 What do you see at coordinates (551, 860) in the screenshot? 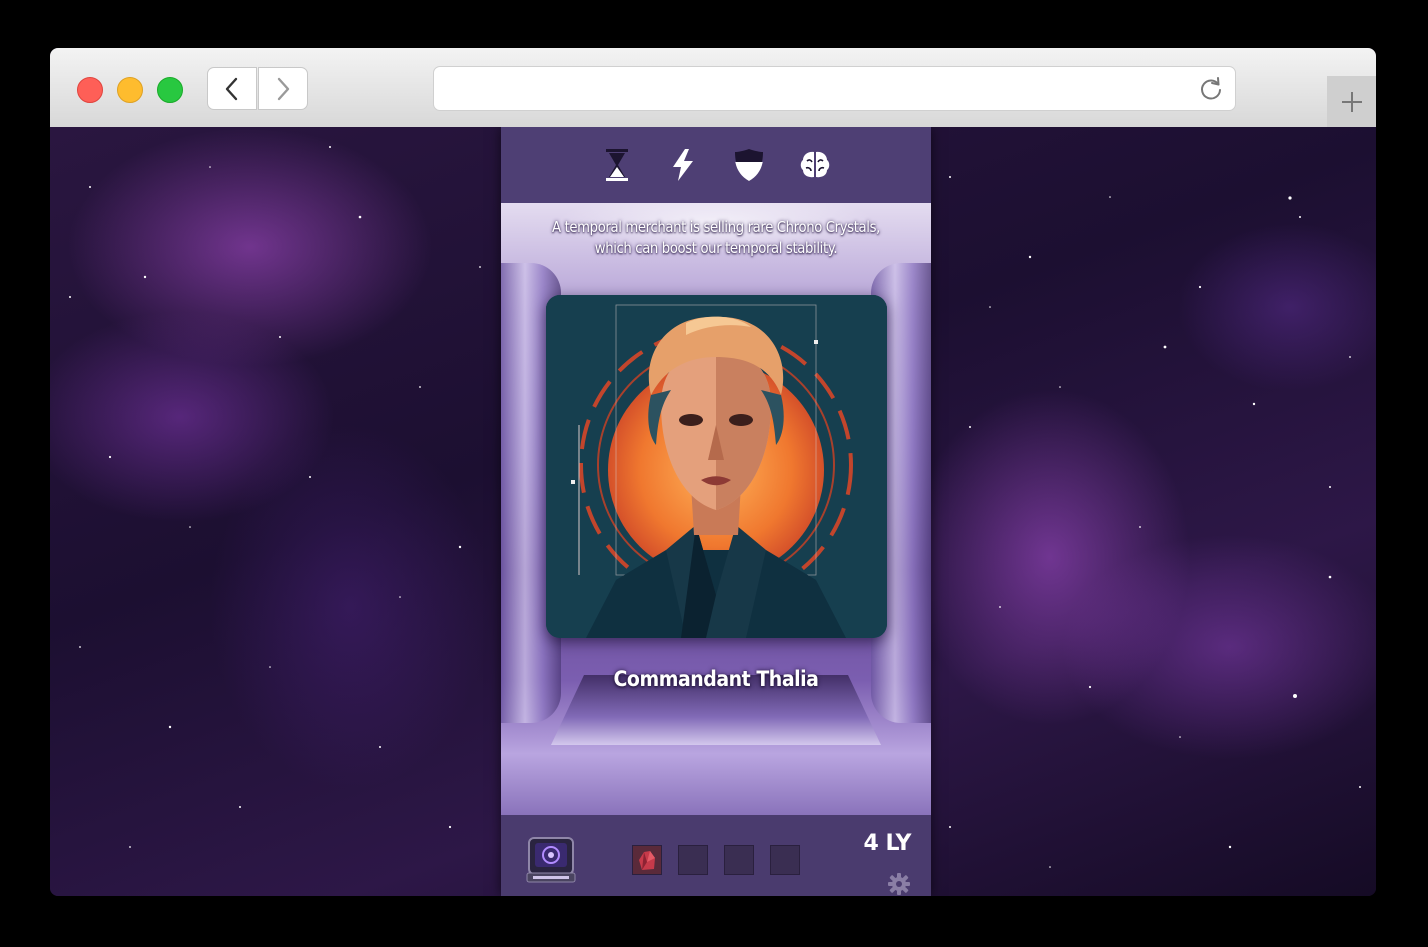
I see `terminal-icon` at bounding box center [551, 860].